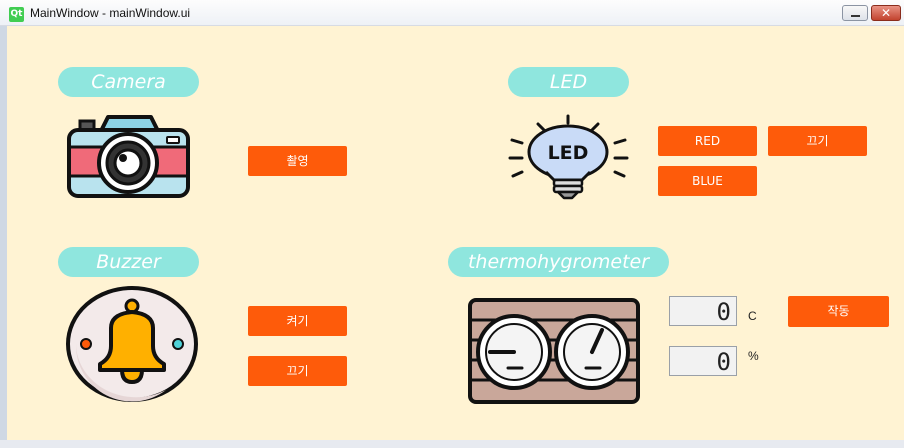  What do you see at coordinates (817, 141) in the screenshot?
I see `led-off-button: 끄기` at bounding box center [817, 141].